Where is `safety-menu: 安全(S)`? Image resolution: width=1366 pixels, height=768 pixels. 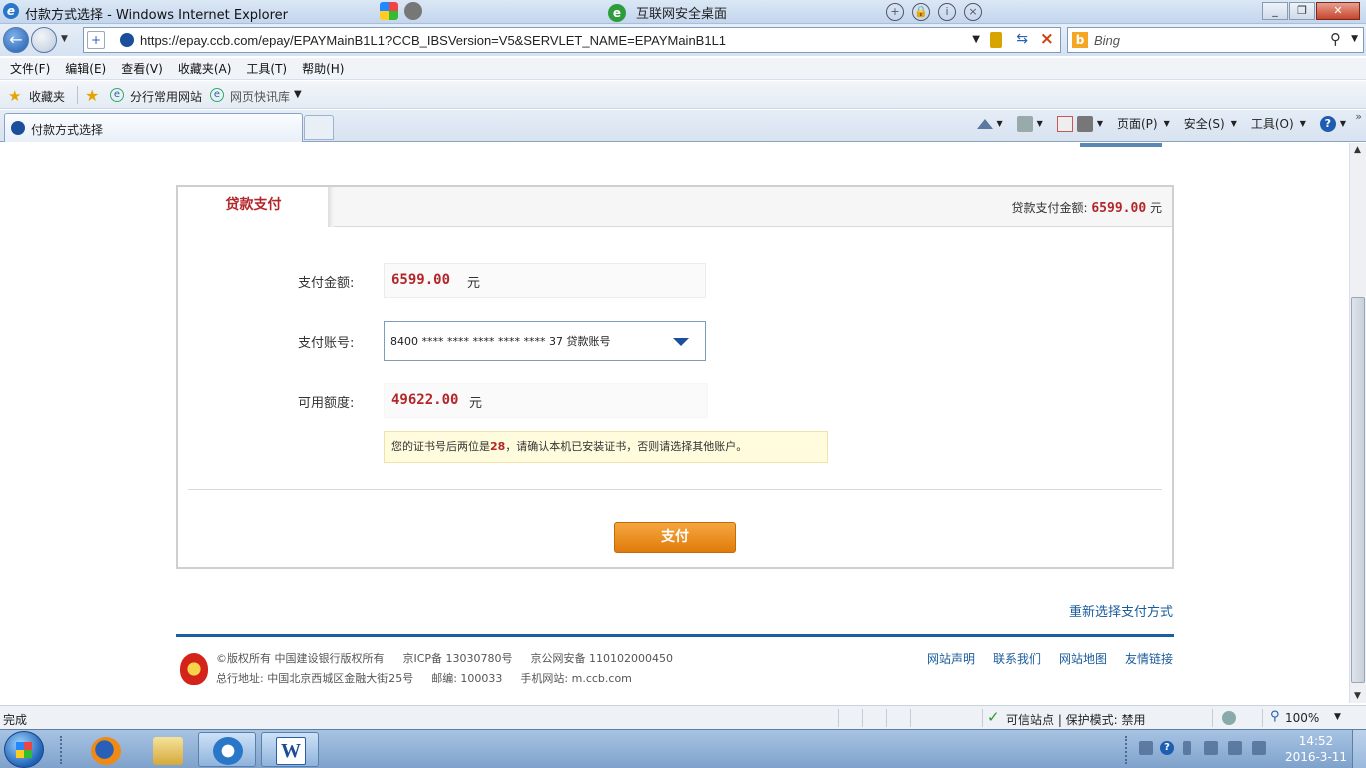
safety-menu: 安全(S) is located at coordinates (1204, 123).